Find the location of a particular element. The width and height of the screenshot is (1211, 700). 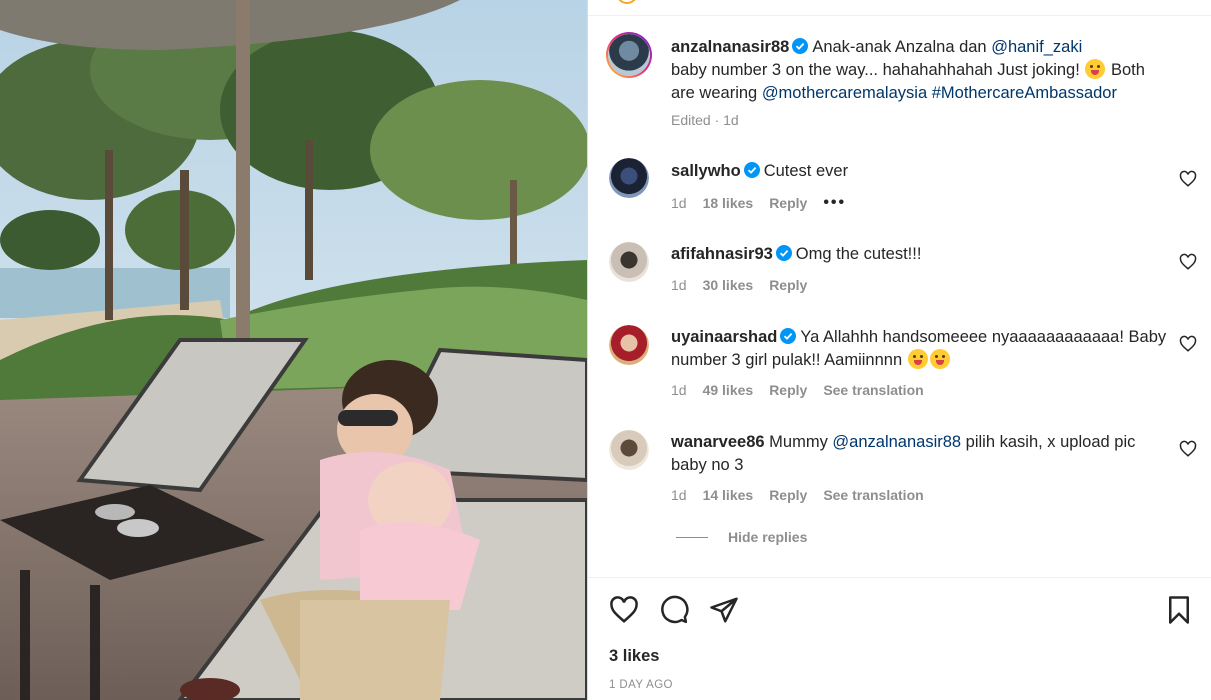

comment-username: wanarvee86 is located at coordinates (718, 442).